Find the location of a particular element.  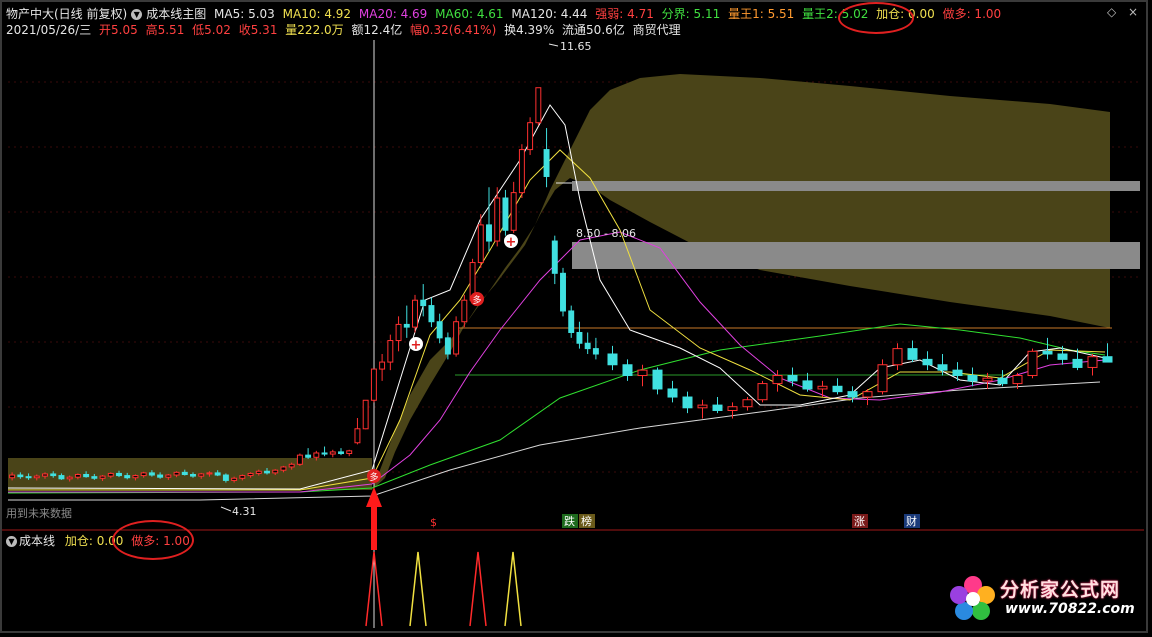

plus-marker-2-label: + is located at coordinates (511, 242).